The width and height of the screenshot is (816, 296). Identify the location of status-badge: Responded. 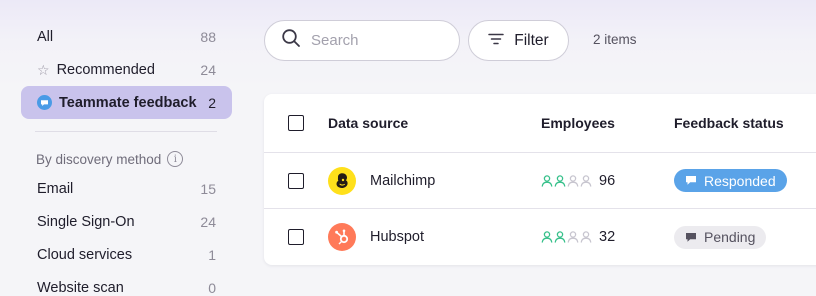
(730, 180).